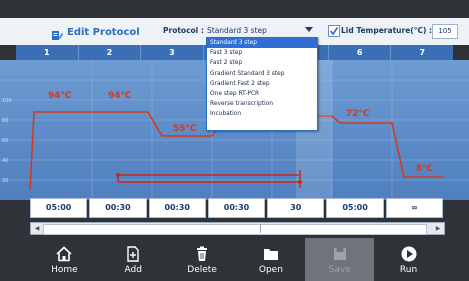 The height and width of the screenshot is (281, 469). I want to click on open-button: Open, so click(270, 259).